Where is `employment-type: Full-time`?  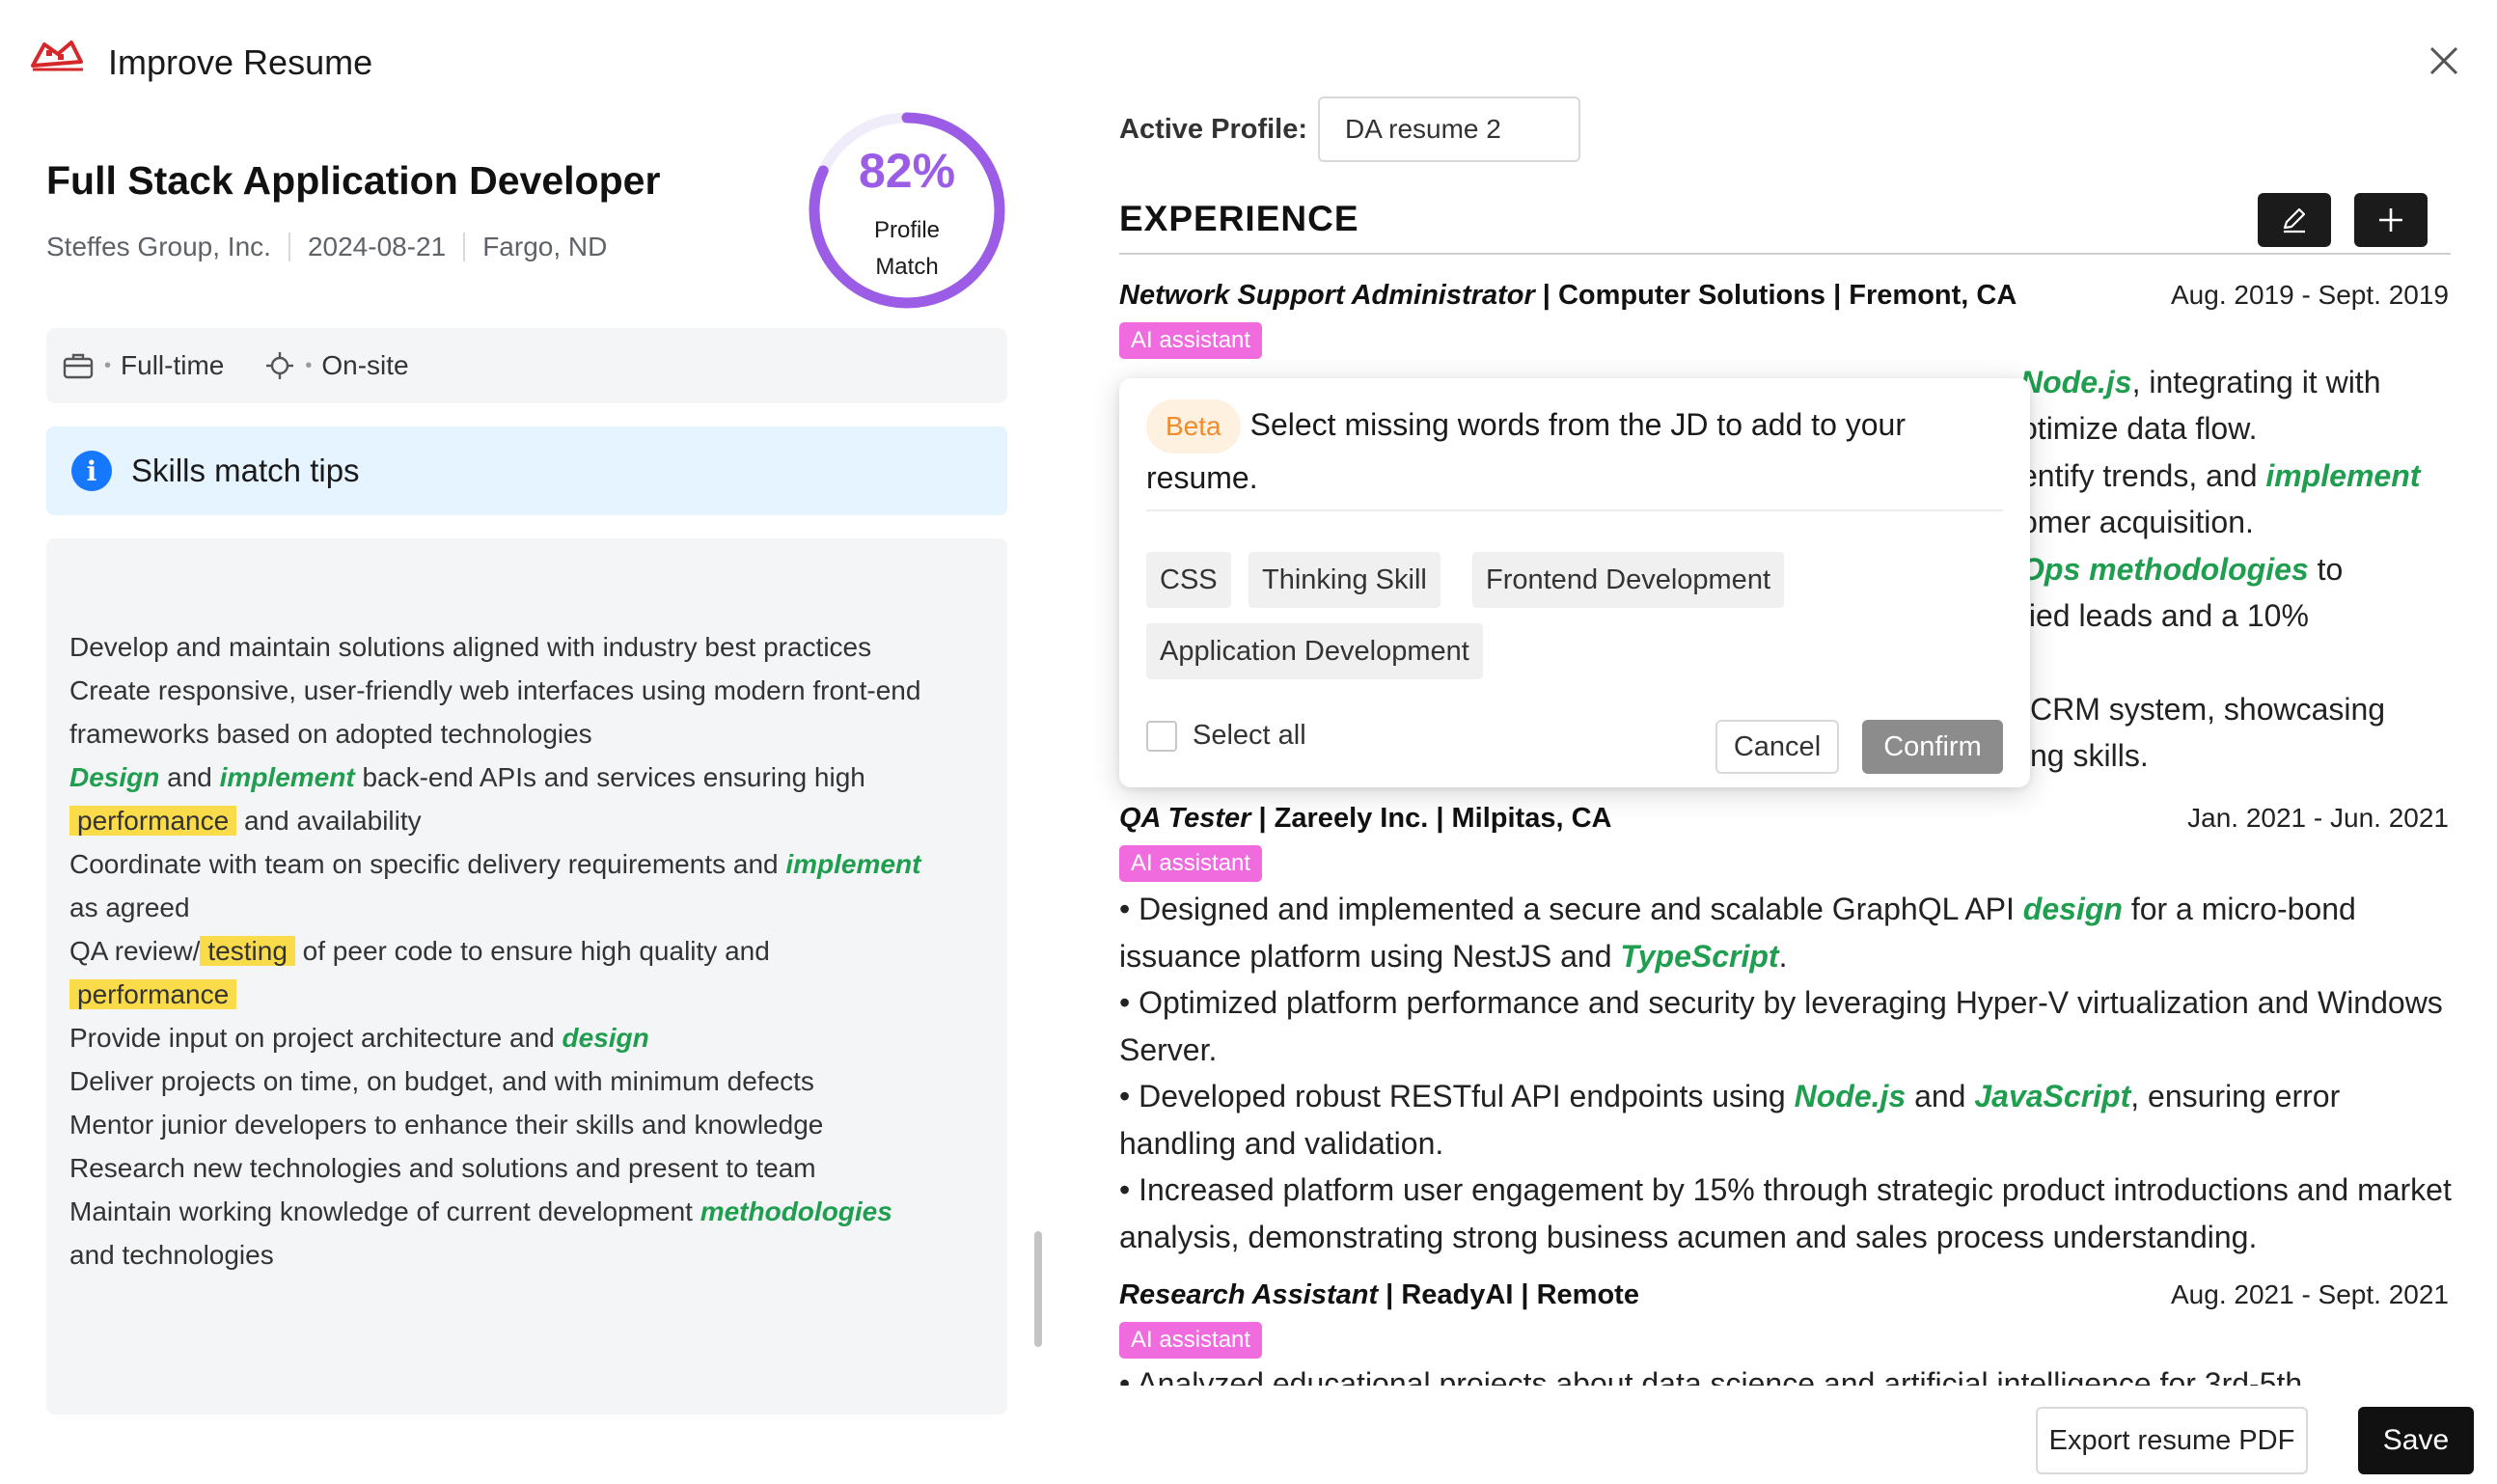
employment-type: Full-time is located at coordinates (173, 365).